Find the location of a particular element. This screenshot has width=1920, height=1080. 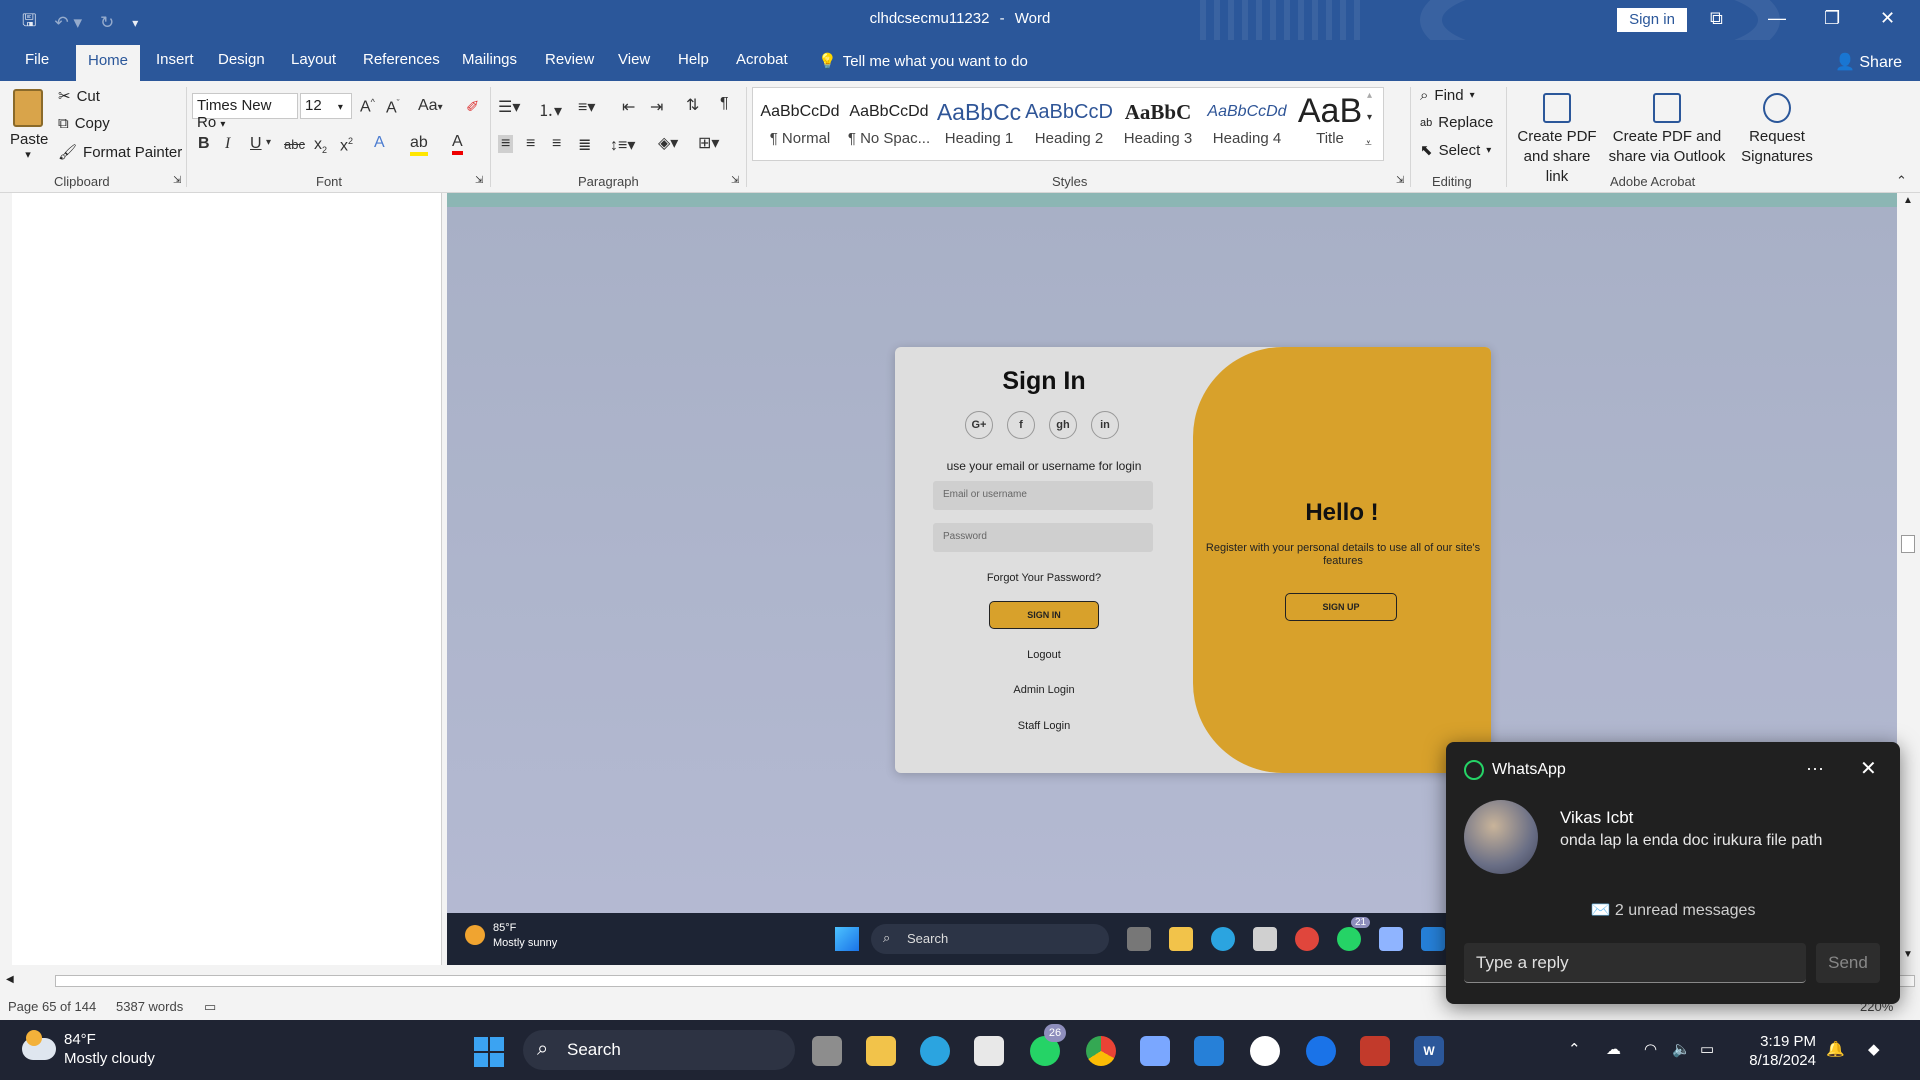

app-cube-icon is located at coordinates (1155, 1051).